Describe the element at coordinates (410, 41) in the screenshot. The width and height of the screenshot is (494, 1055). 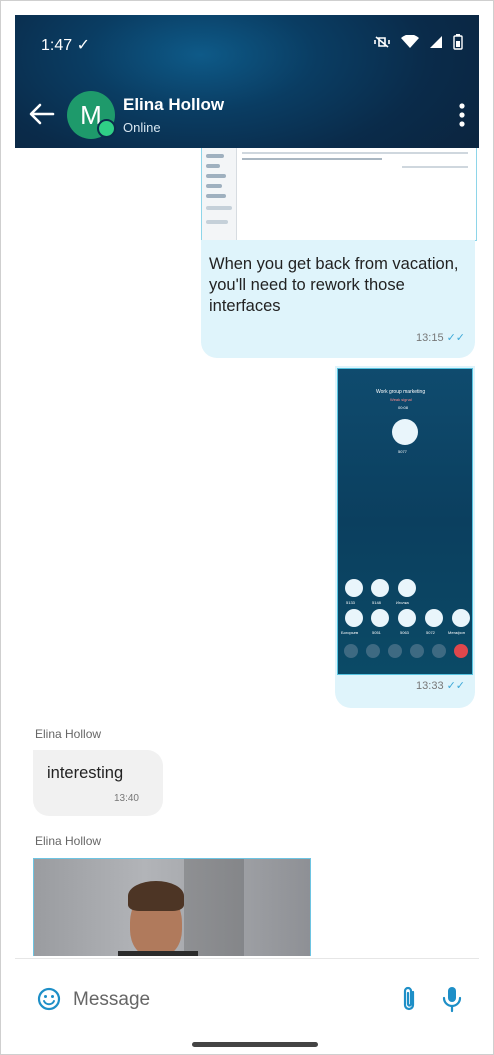
I see `wifi-icon` at that location.